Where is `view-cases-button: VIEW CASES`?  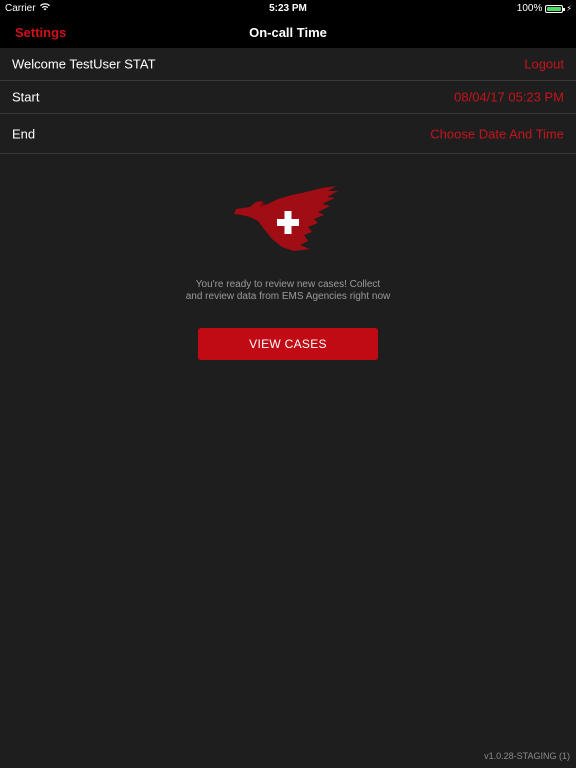
view-cases-button: VIEW CASES is located at coordinates (288, 344).